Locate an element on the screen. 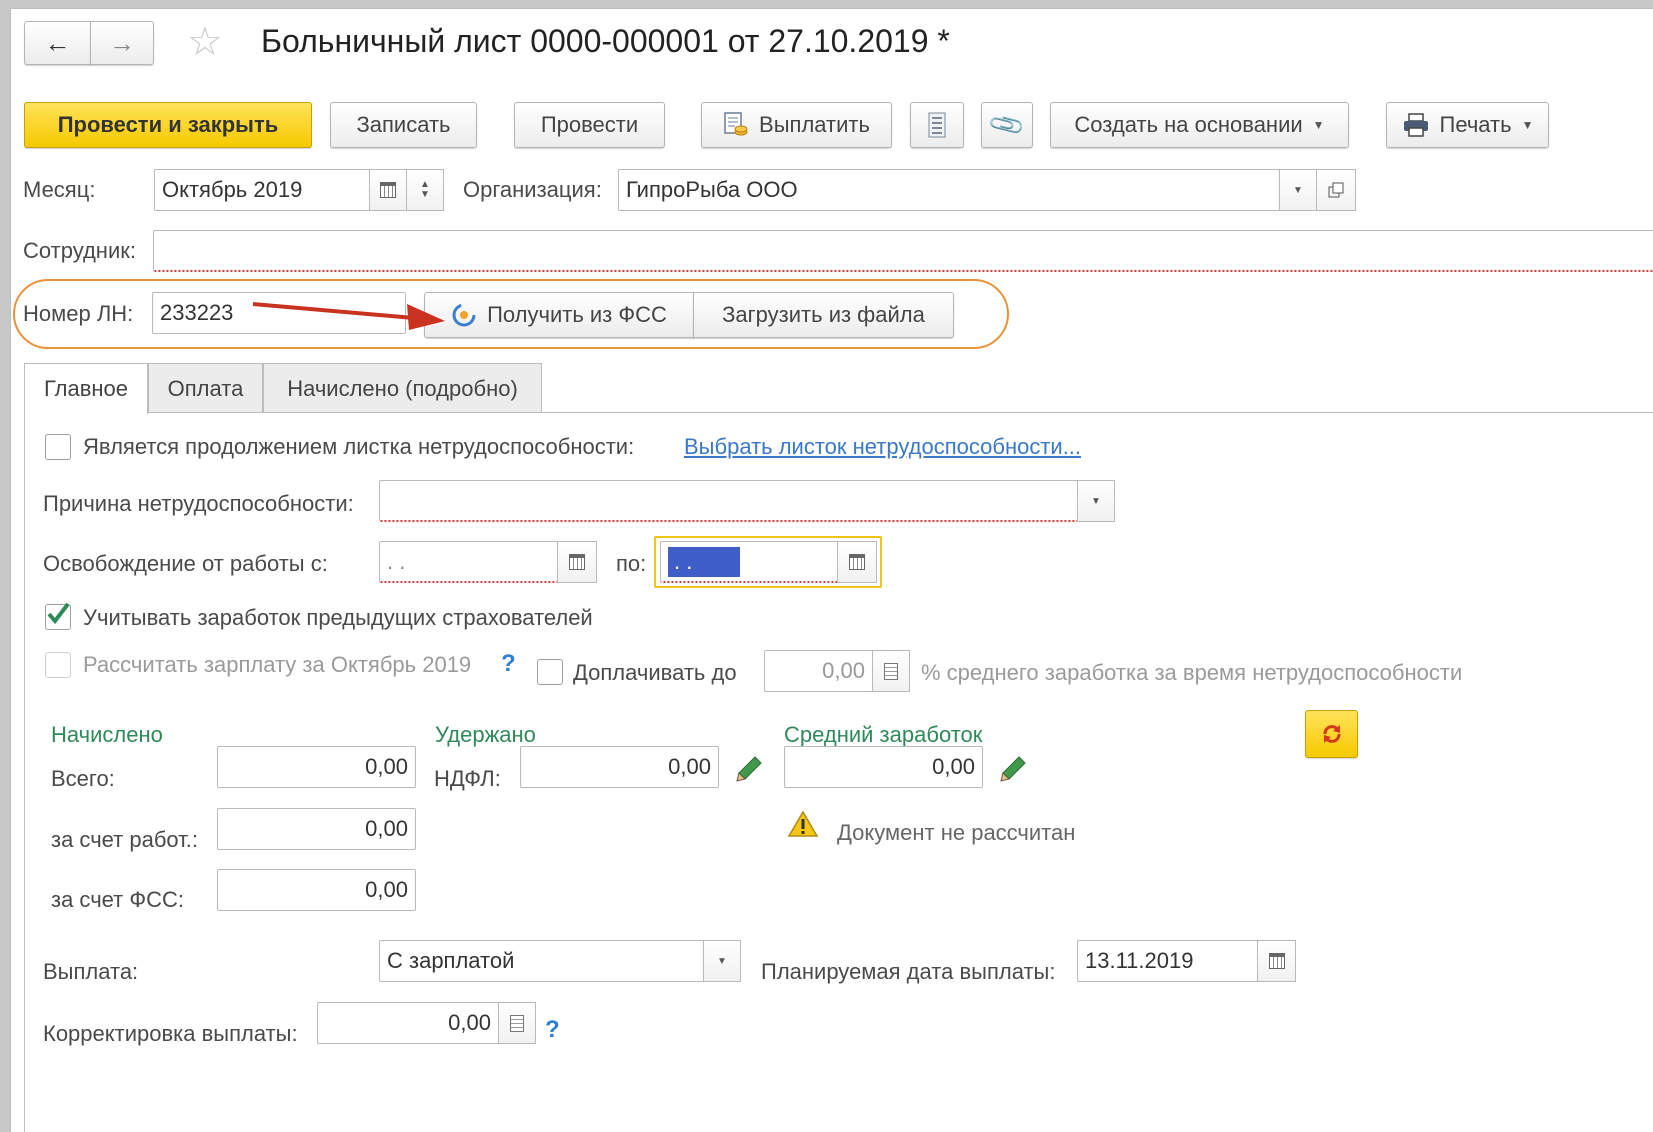  reason-input is located at coordinates (728, 501).